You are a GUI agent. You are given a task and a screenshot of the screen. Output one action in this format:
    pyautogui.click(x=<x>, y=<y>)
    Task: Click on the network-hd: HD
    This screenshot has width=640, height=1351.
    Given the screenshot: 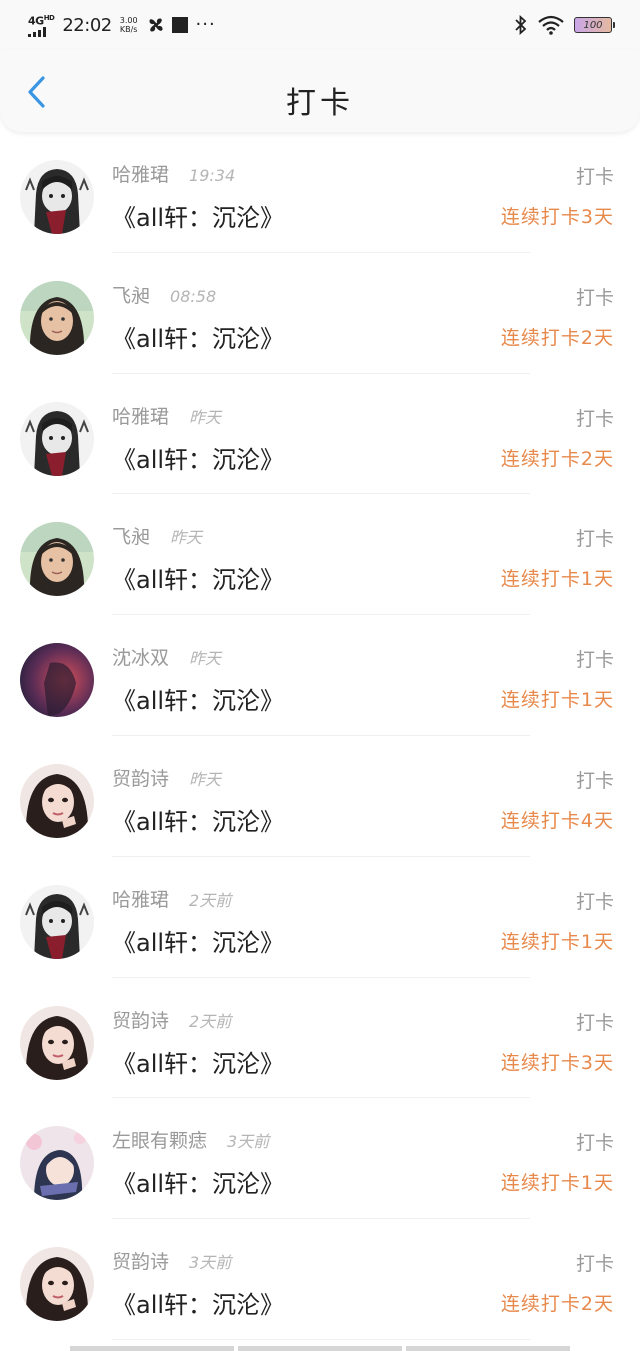 What is the action you would take?
    pyautogui.click(x=49, y=17)
    